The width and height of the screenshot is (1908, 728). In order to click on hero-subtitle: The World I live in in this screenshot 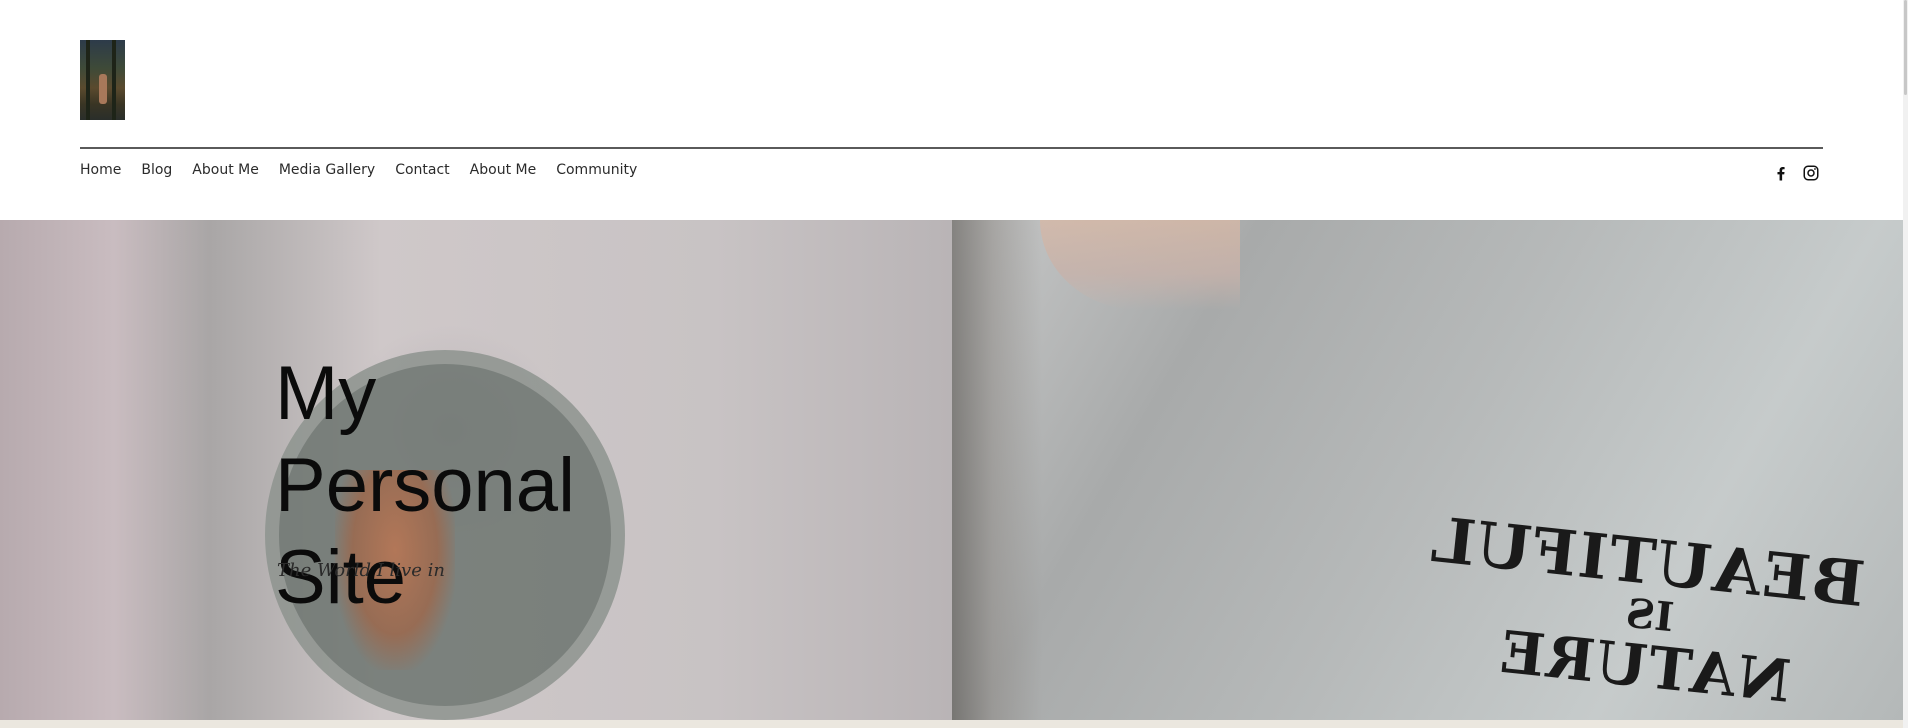, I will do `click(361, 570)`.